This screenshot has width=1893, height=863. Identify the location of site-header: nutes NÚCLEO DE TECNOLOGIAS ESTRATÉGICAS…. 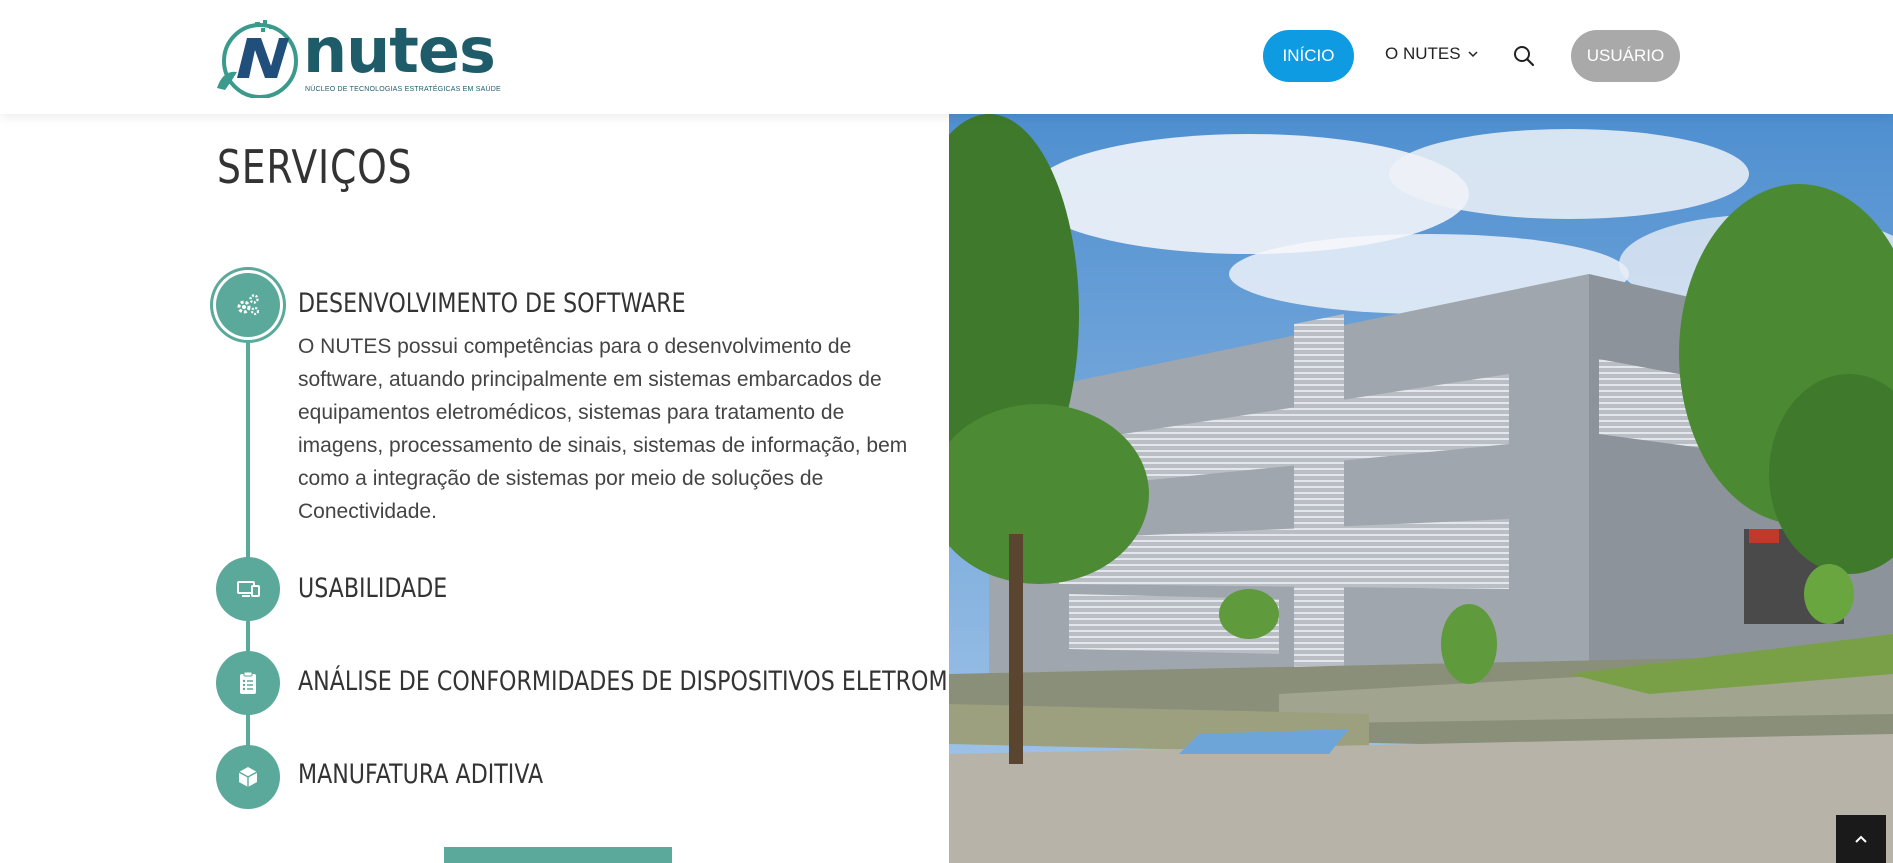
(946, 57).